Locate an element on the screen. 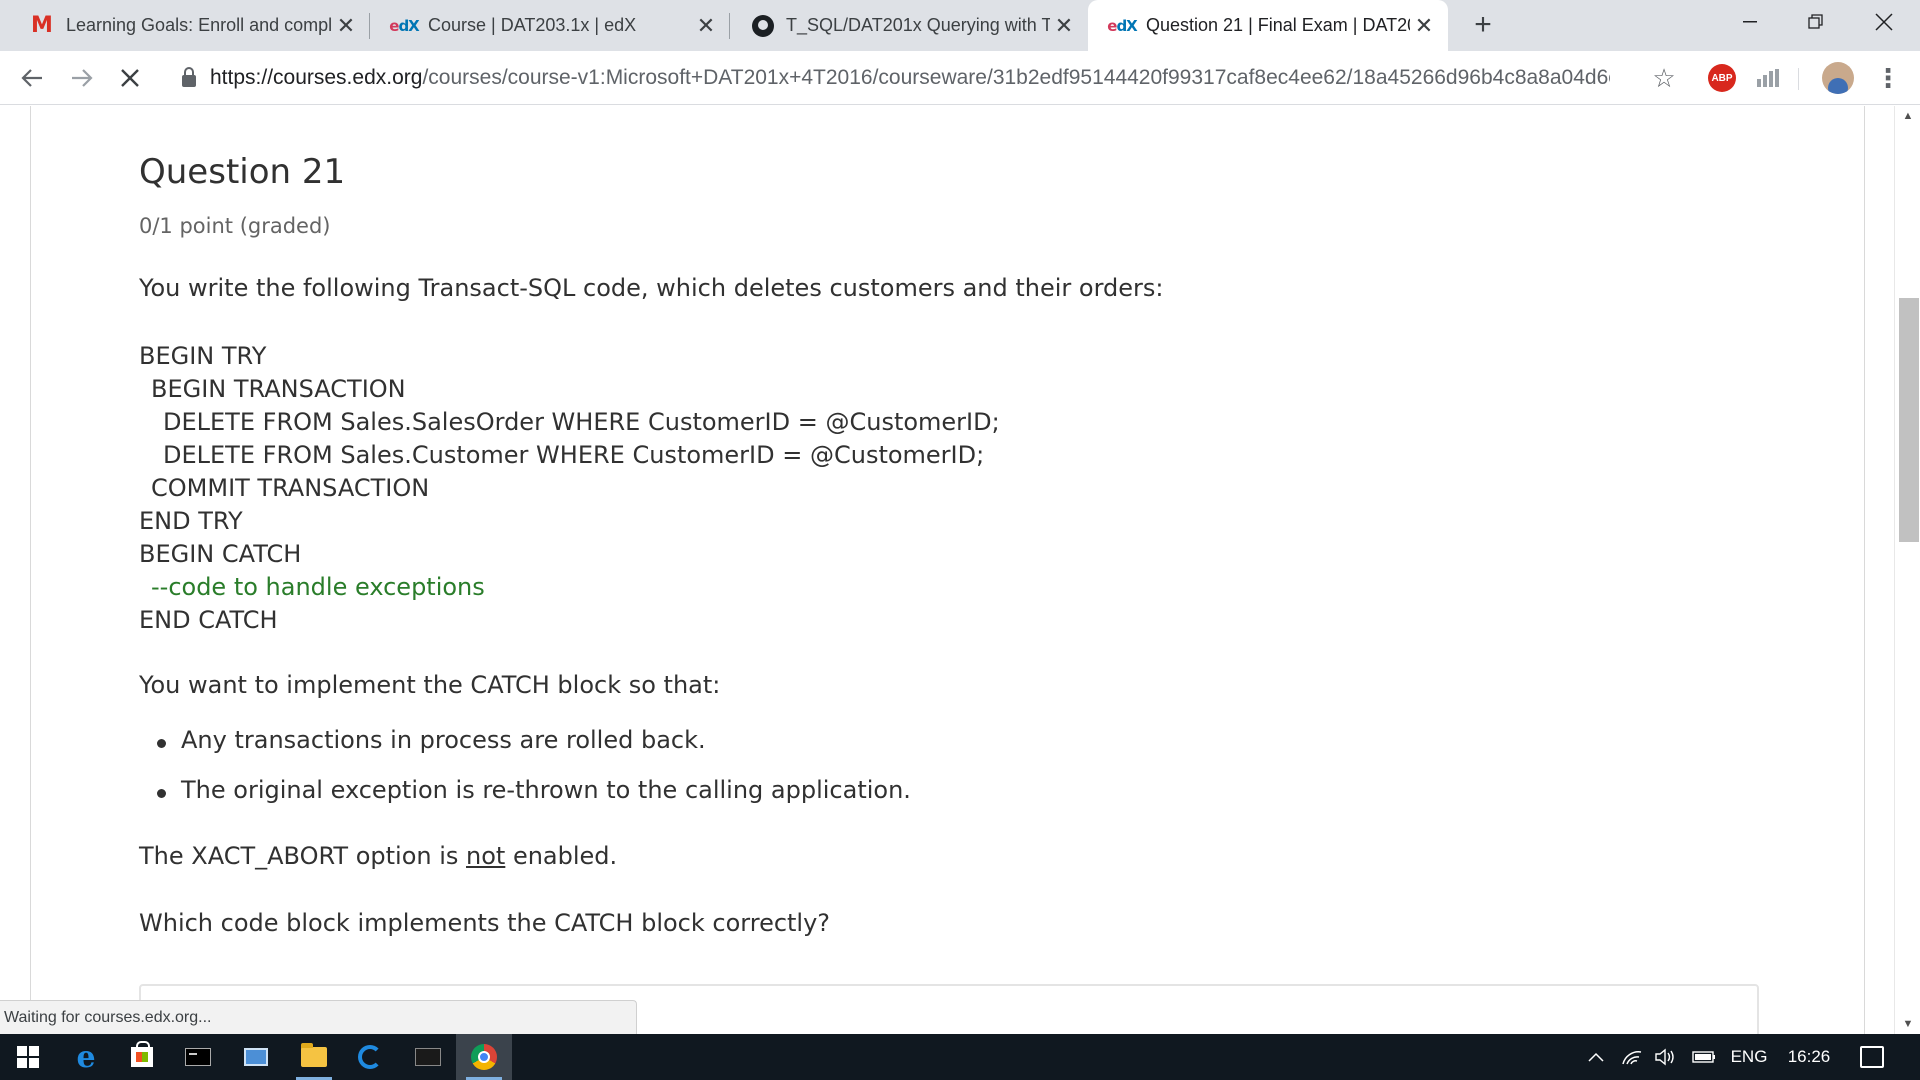  minimize-icon is located at coordinates (1750, 22).